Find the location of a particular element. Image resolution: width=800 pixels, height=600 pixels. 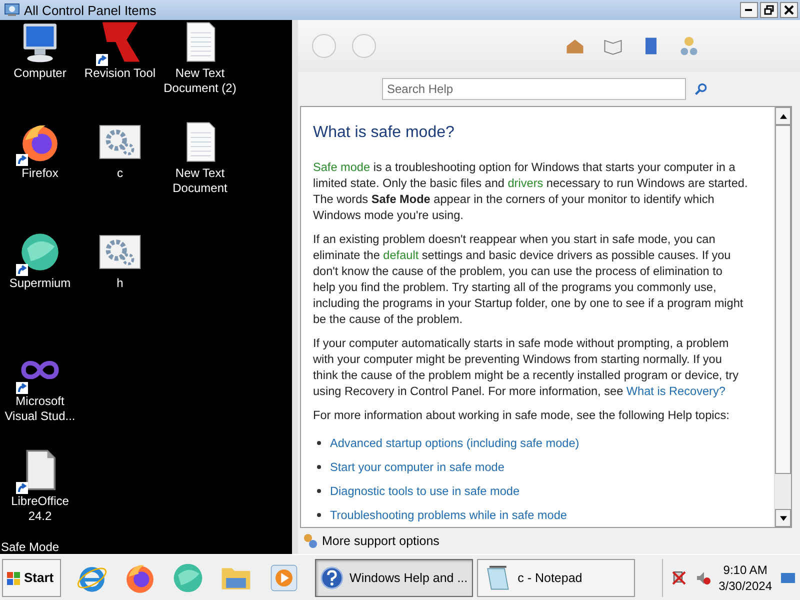

icon-label: Firefox is located at coordinates (40, 173).